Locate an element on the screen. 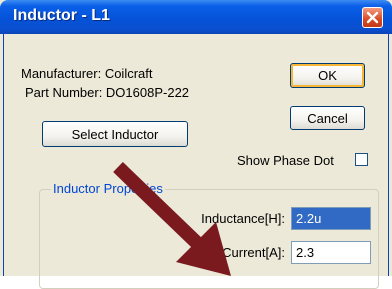 The image size is (392, 289). window-title: Inductor - L1 is located at coordinates (61, 15).